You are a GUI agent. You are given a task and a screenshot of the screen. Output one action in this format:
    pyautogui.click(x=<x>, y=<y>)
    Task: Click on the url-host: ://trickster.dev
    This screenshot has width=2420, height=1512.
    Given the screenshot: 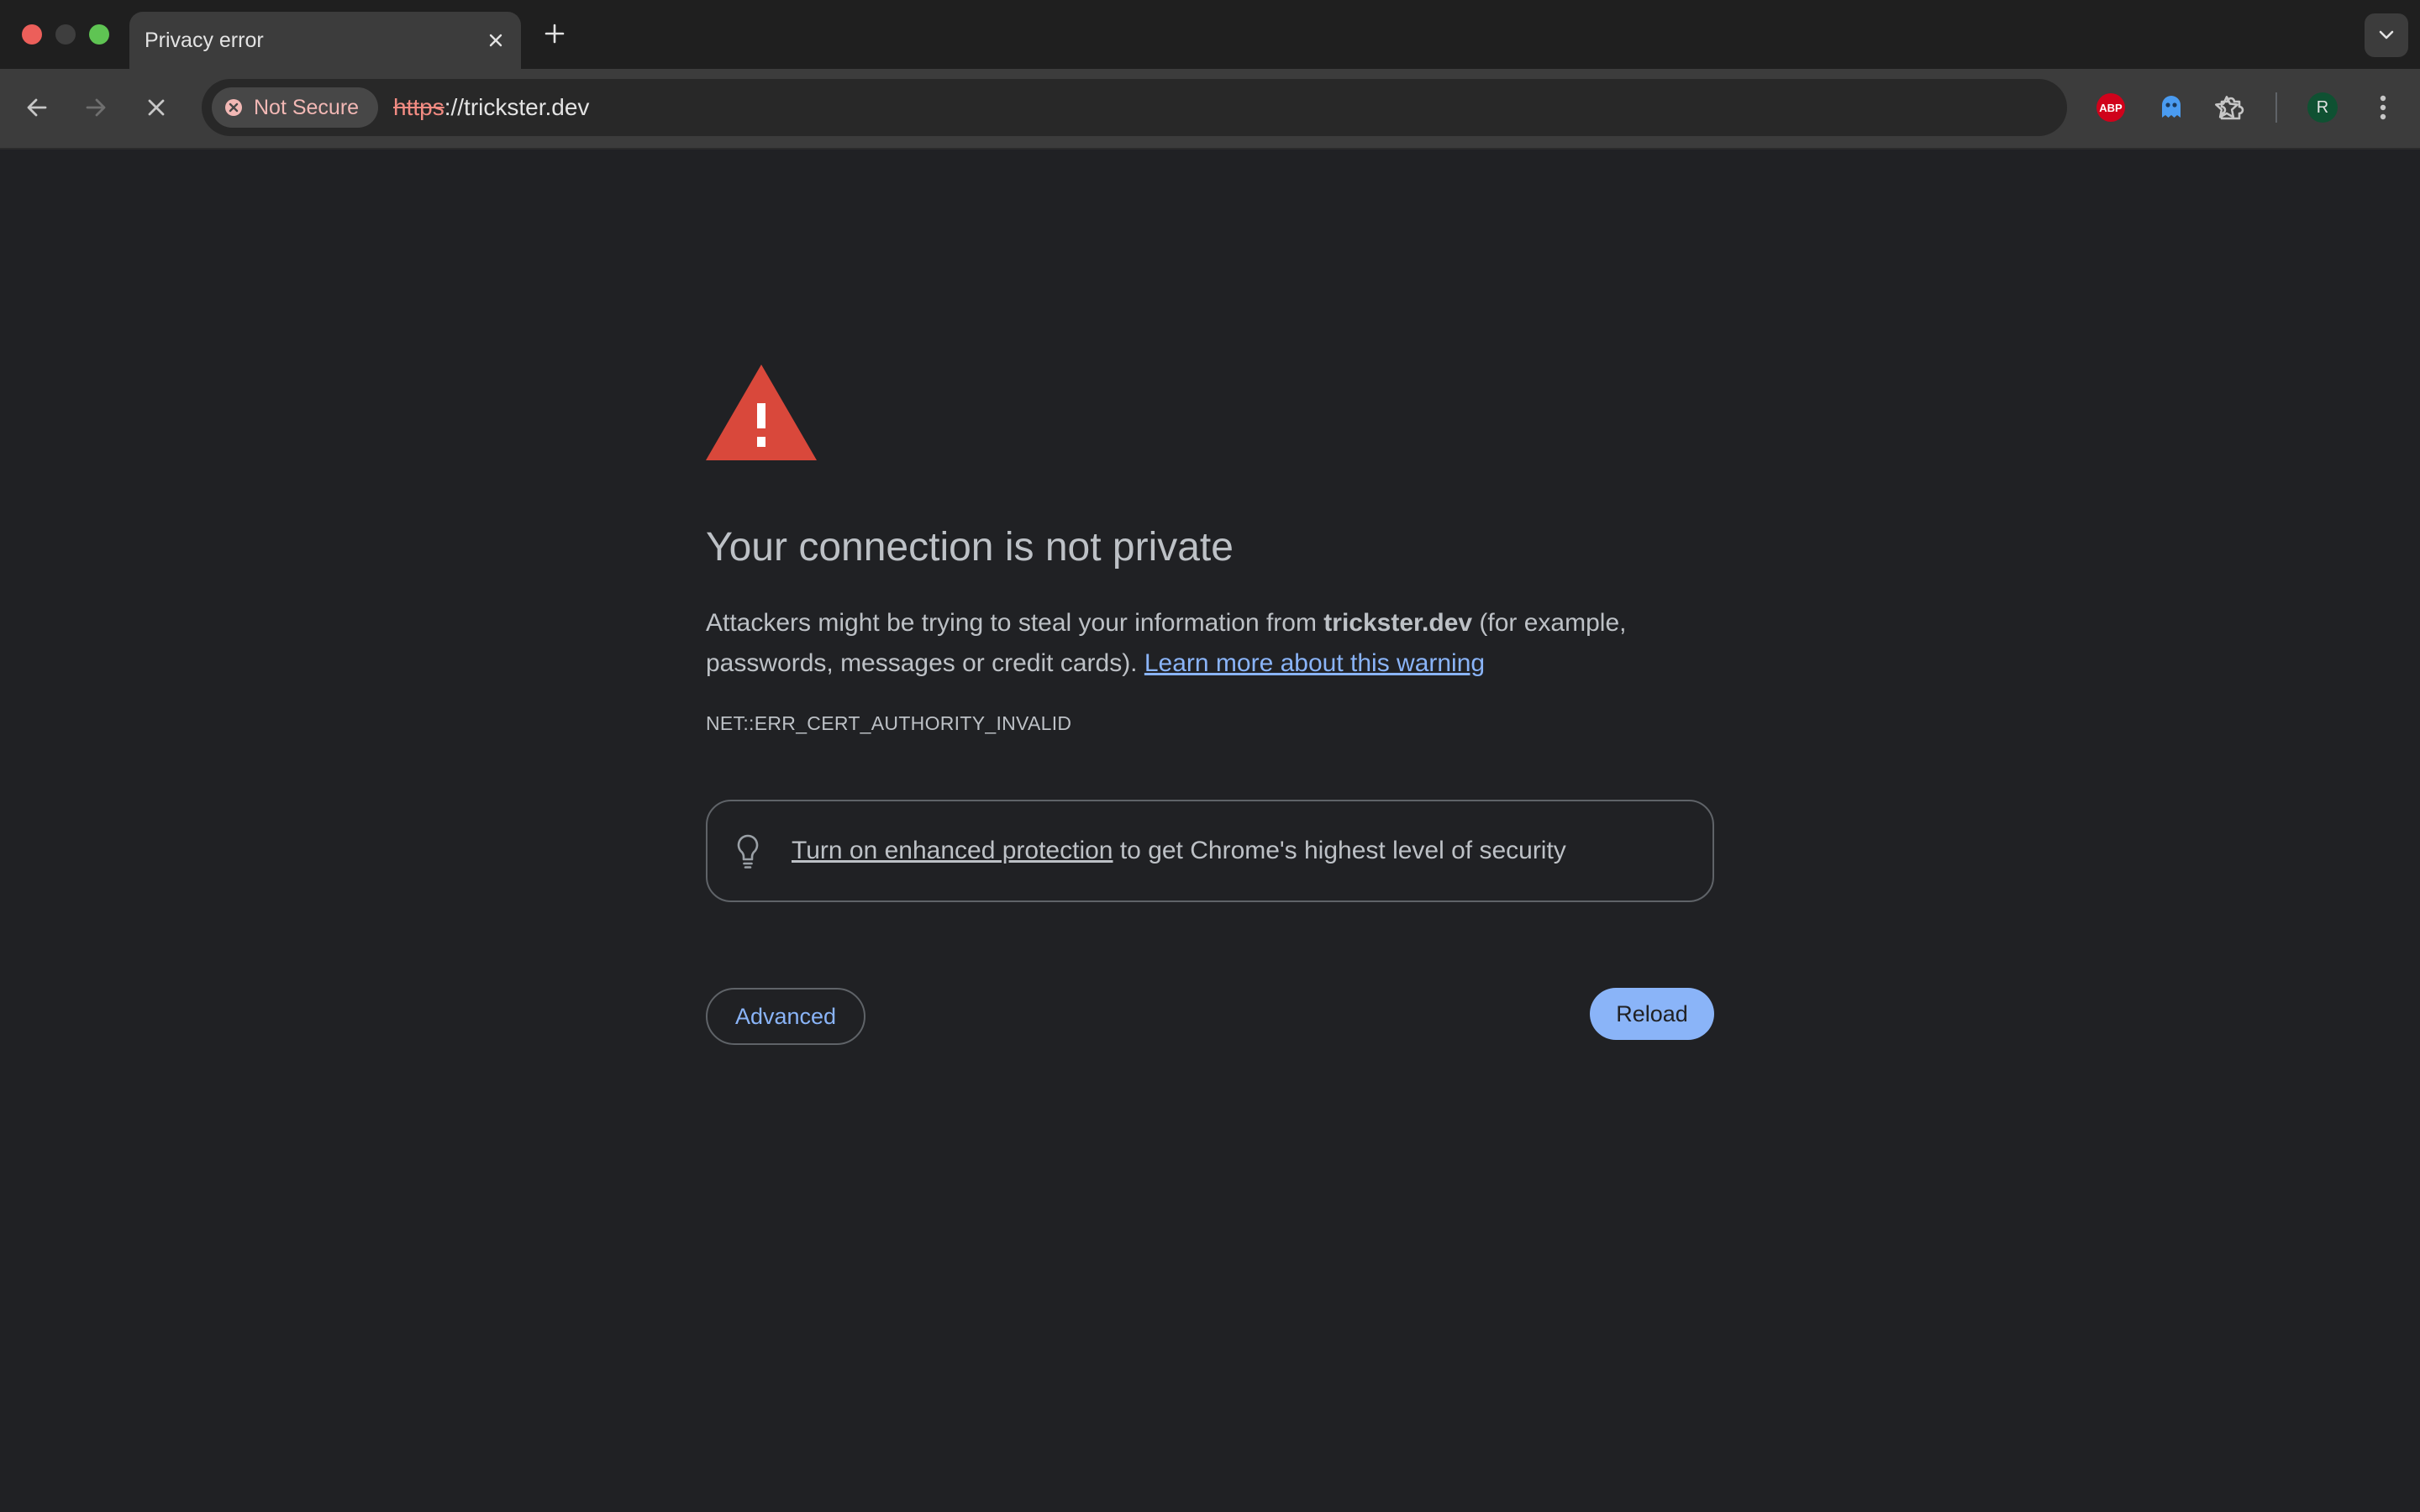 What is the action you would take?
    pyautogui.click(x=517, y=107)
    